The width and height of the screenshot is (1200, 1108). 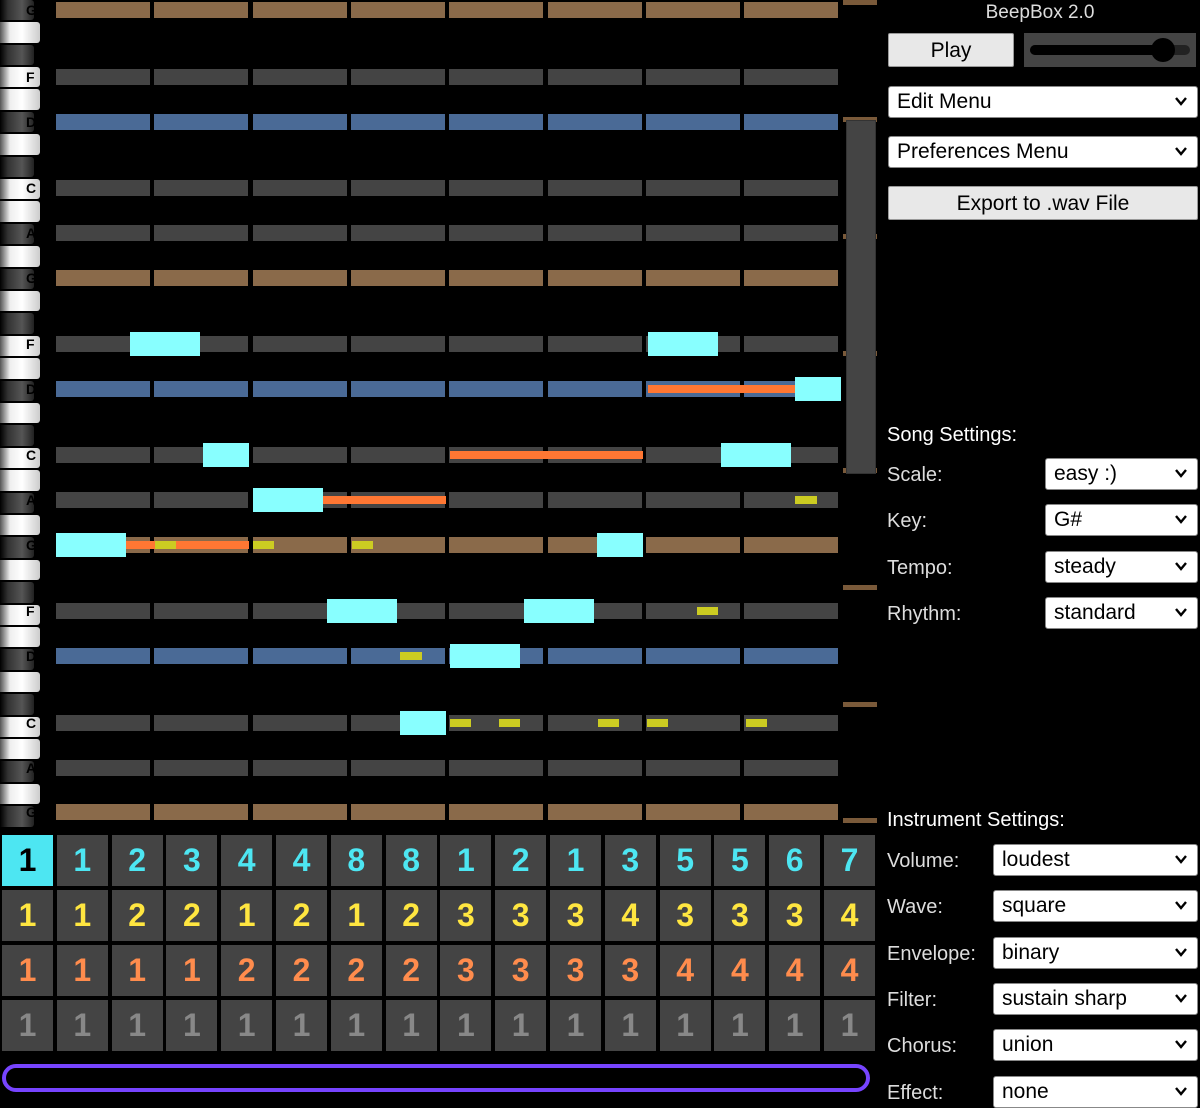 I want to click on volume-slider, so click(x=1110, y=50).